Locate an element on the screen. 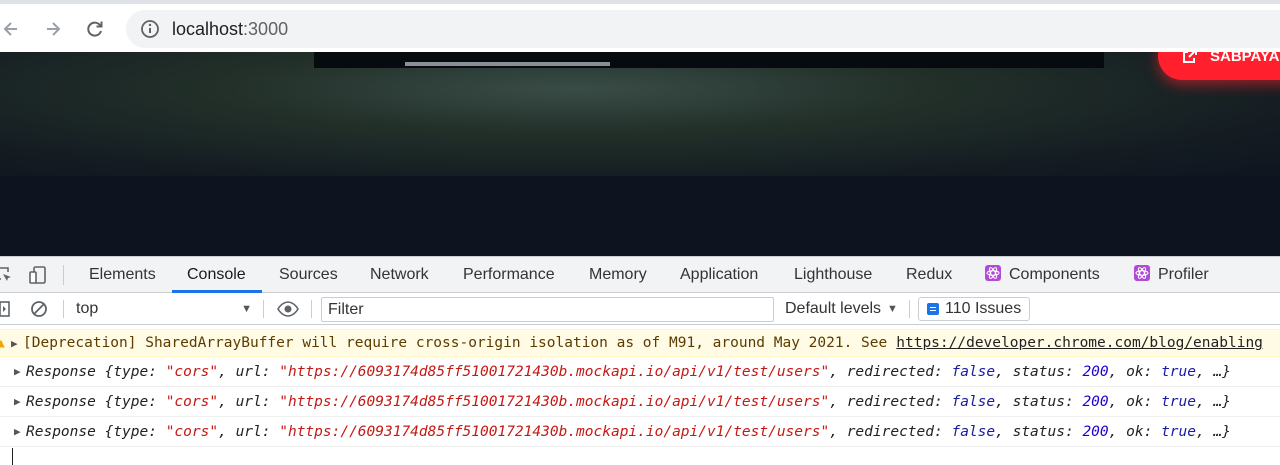  reload-button is located at coordinates (95, 29).